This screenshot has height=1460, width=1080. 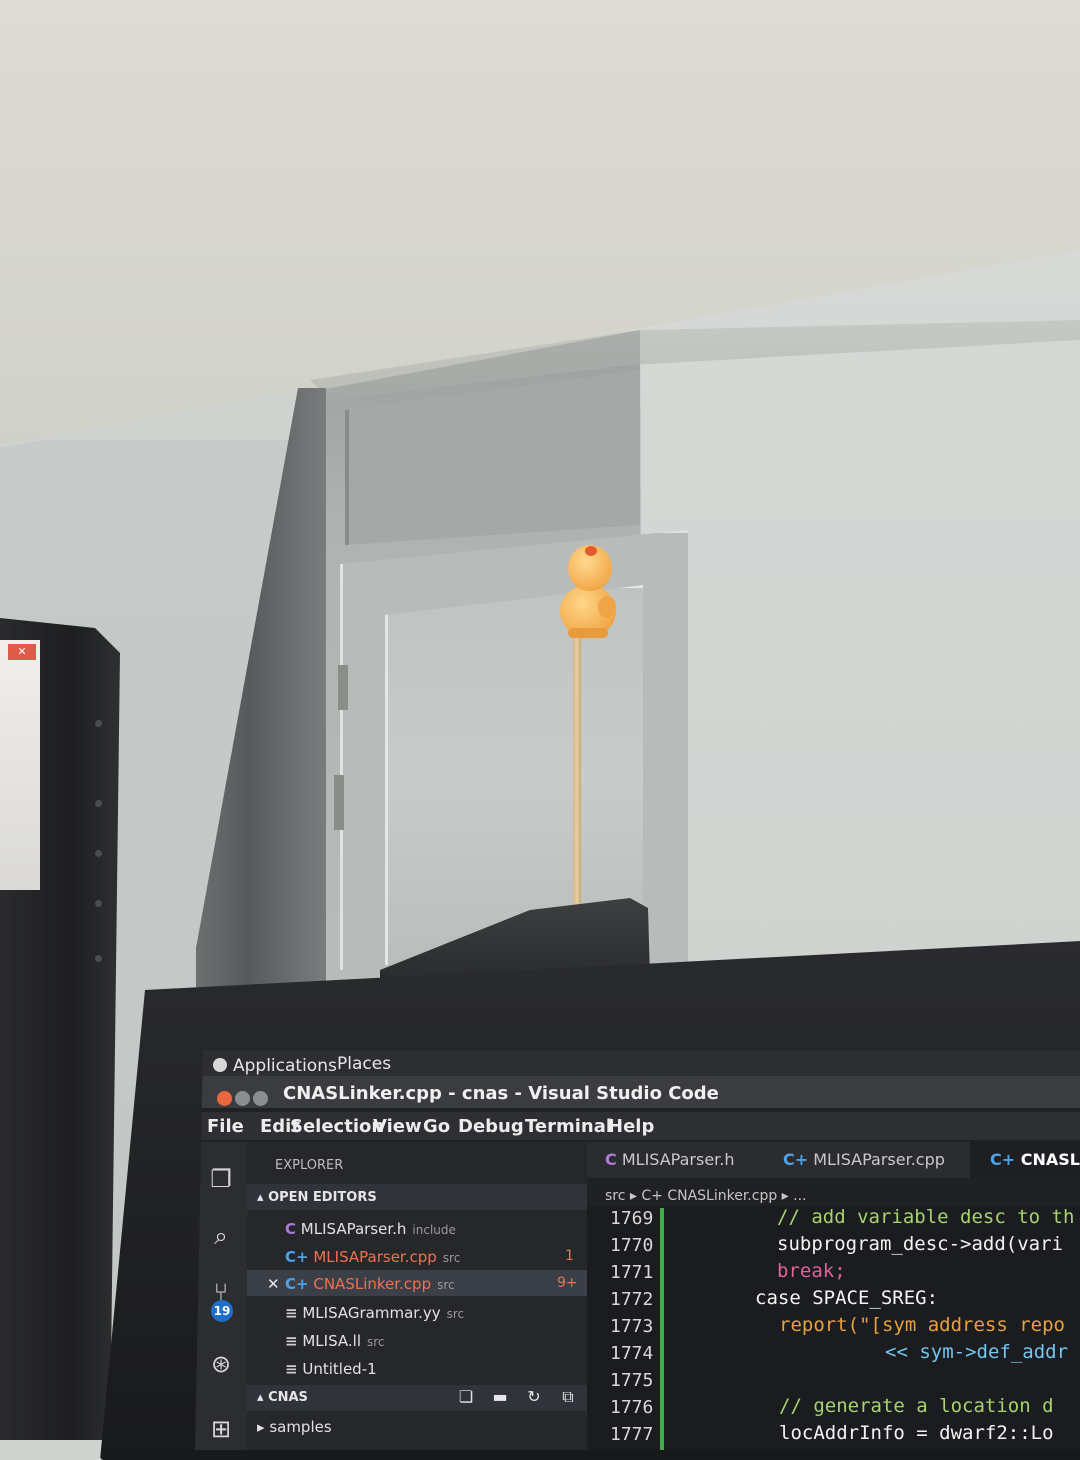 What do you see at coordinates (317, 1197) in the screenshot?
I see `open-editors-label: ▴ OPEN EDITORS` at bounding box center [317, 1197].